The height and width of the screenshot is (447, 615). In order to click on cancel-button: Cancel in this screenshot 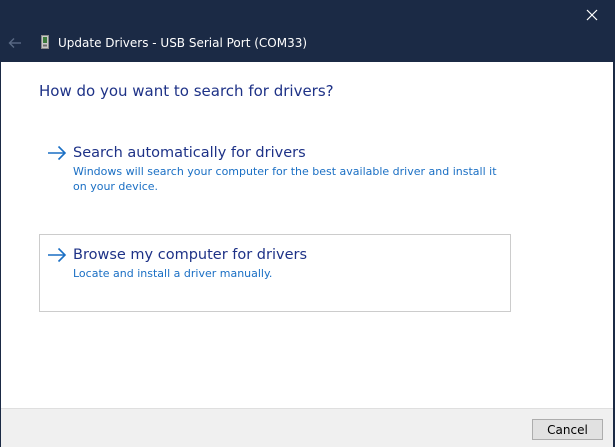, I will do `click(567, 429)`.